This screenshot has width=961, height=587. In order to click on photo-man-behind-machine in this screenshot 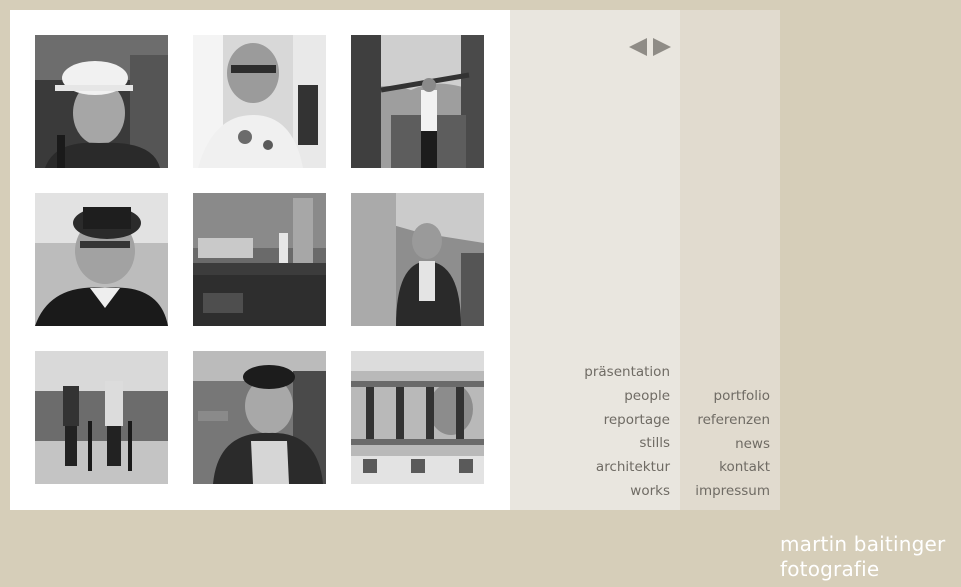, I will do `click(417, 417)`.